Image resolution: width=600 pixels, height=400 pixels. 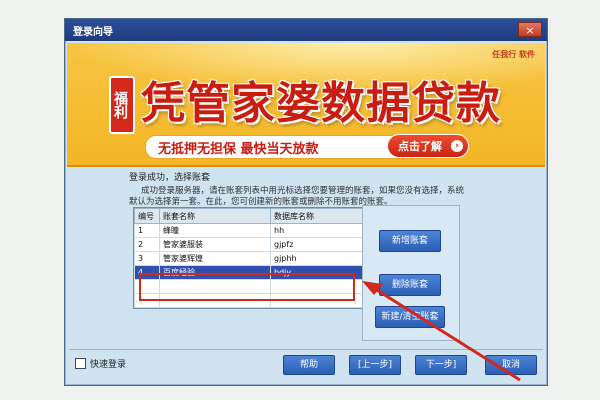 What do you see at coordinates (410, 285) in the screenshot?
I see `delete-account-set-button: 删除账套` at bounding box center [410, 285].